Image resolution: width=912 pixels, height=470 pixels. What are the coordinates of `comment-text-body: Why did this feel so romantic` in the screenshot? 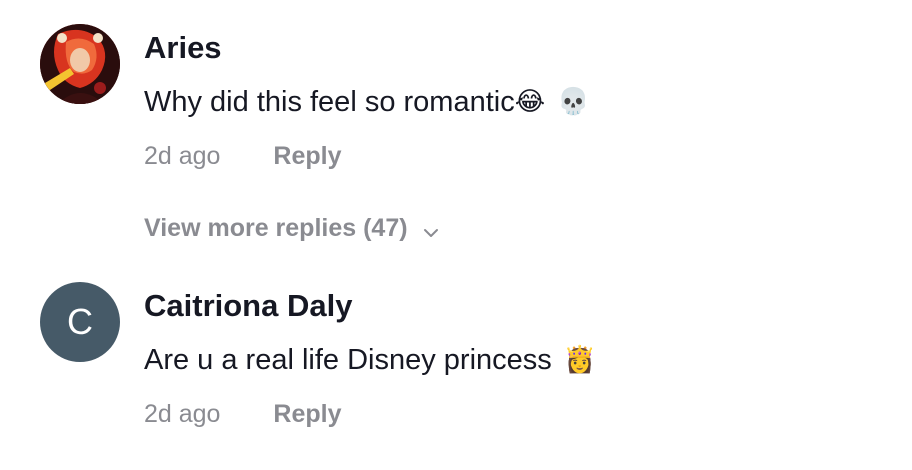 It's located at (329, 102).